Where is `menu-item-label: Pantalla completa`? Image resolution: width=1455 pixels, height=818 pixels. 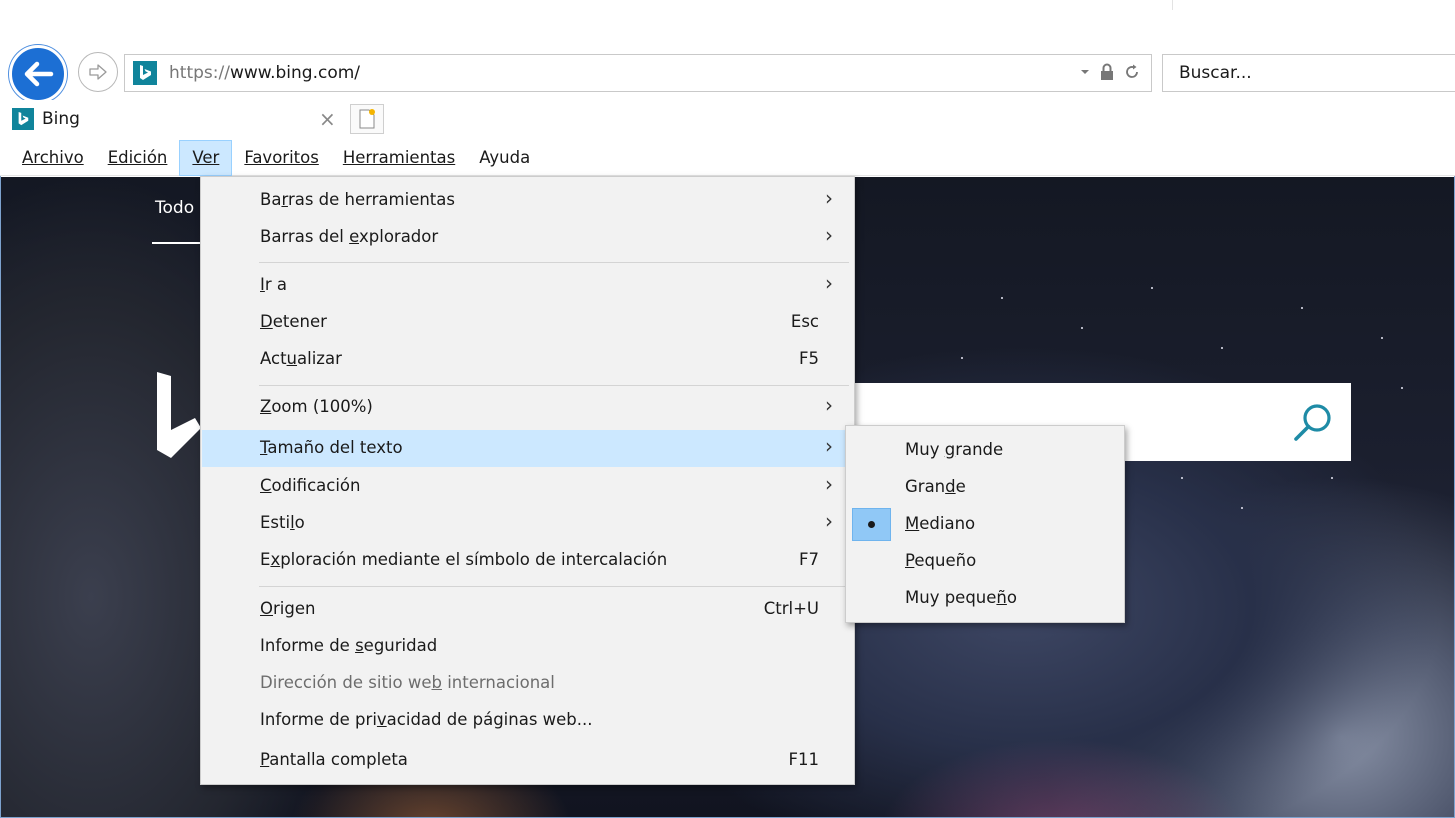
menu-item-label: Pantalla completa is located at coordinates (334, 759).